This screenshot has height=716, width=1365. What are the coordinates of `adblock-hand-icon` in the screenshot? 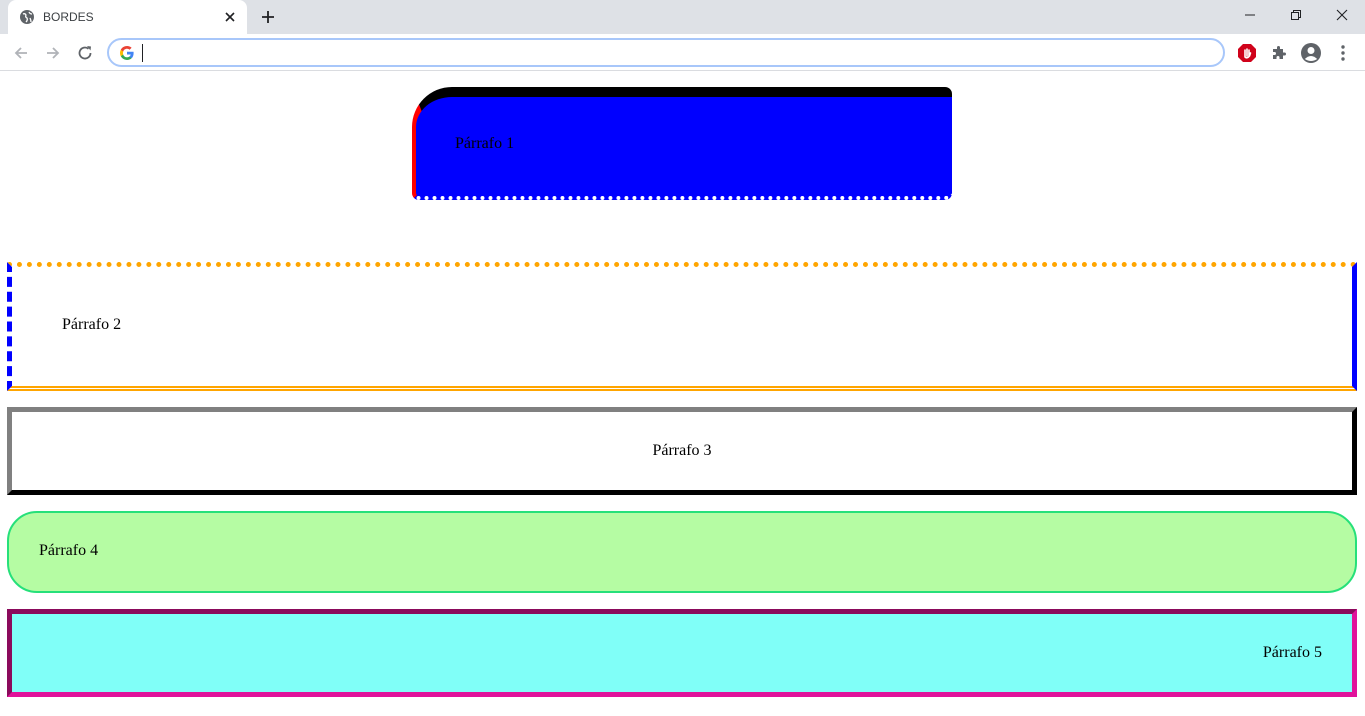 It's located at (1247, 53).